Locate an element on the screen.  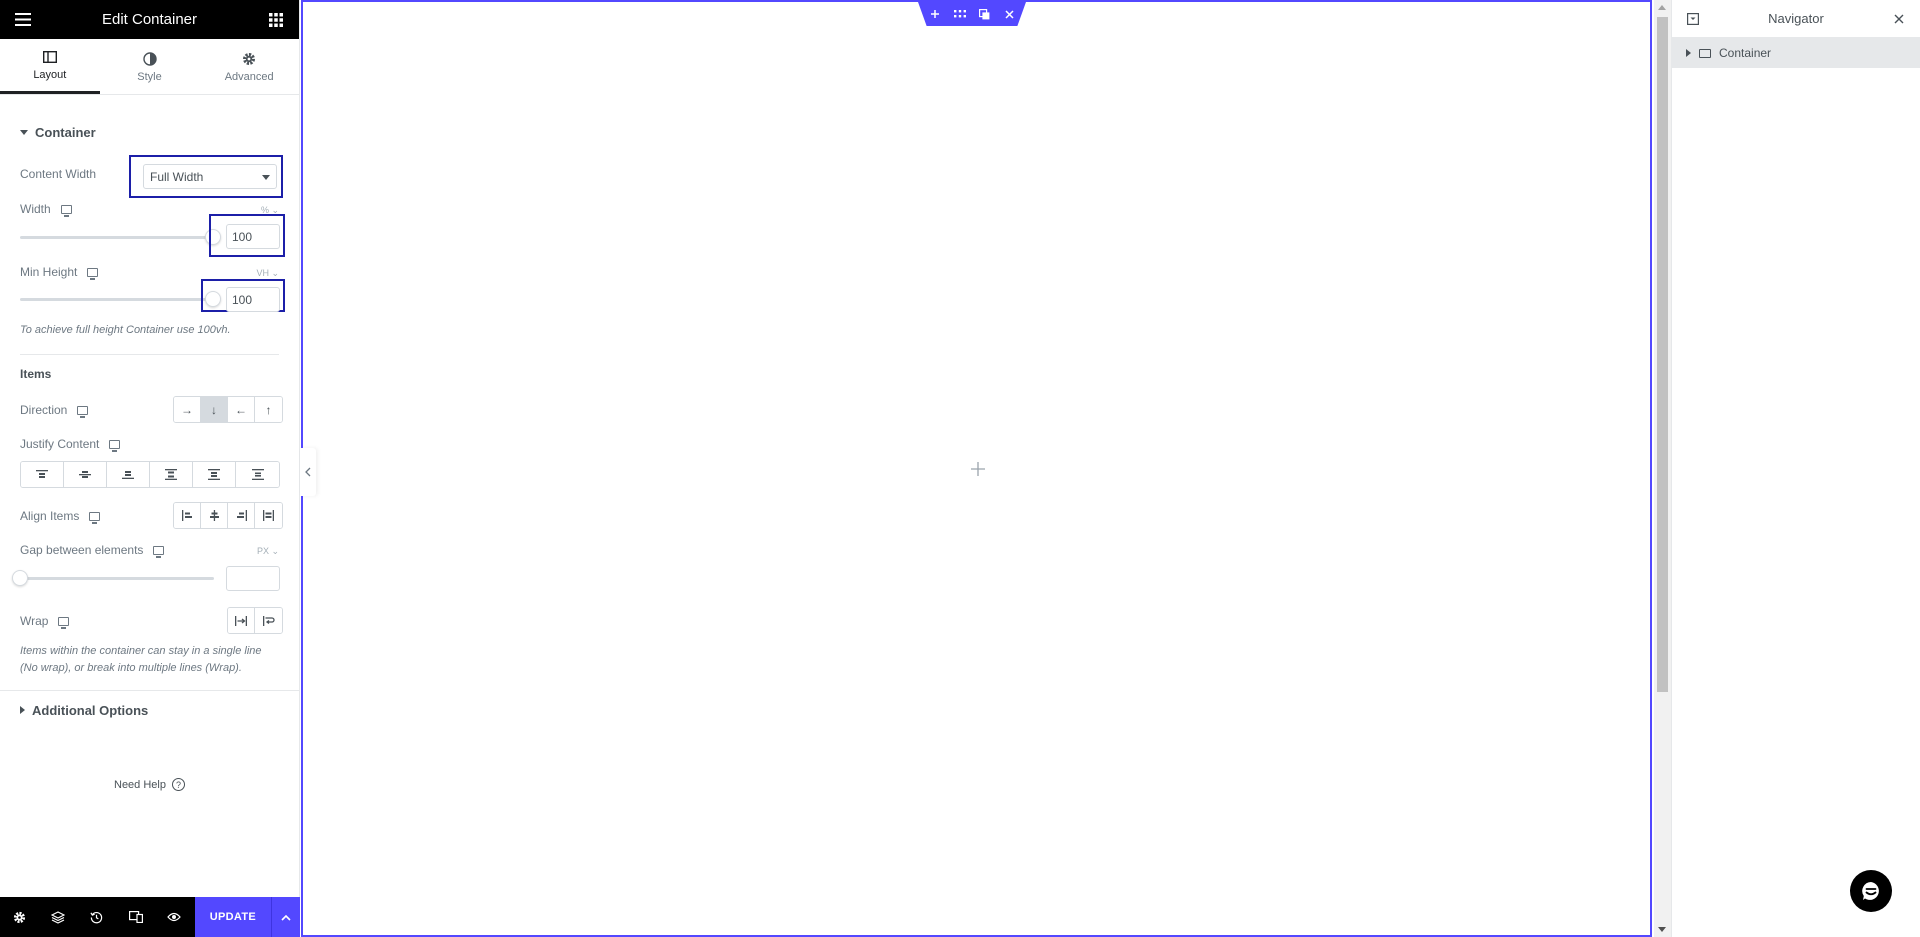
min-height-label: Min Height is located at coordinates (49, 272).